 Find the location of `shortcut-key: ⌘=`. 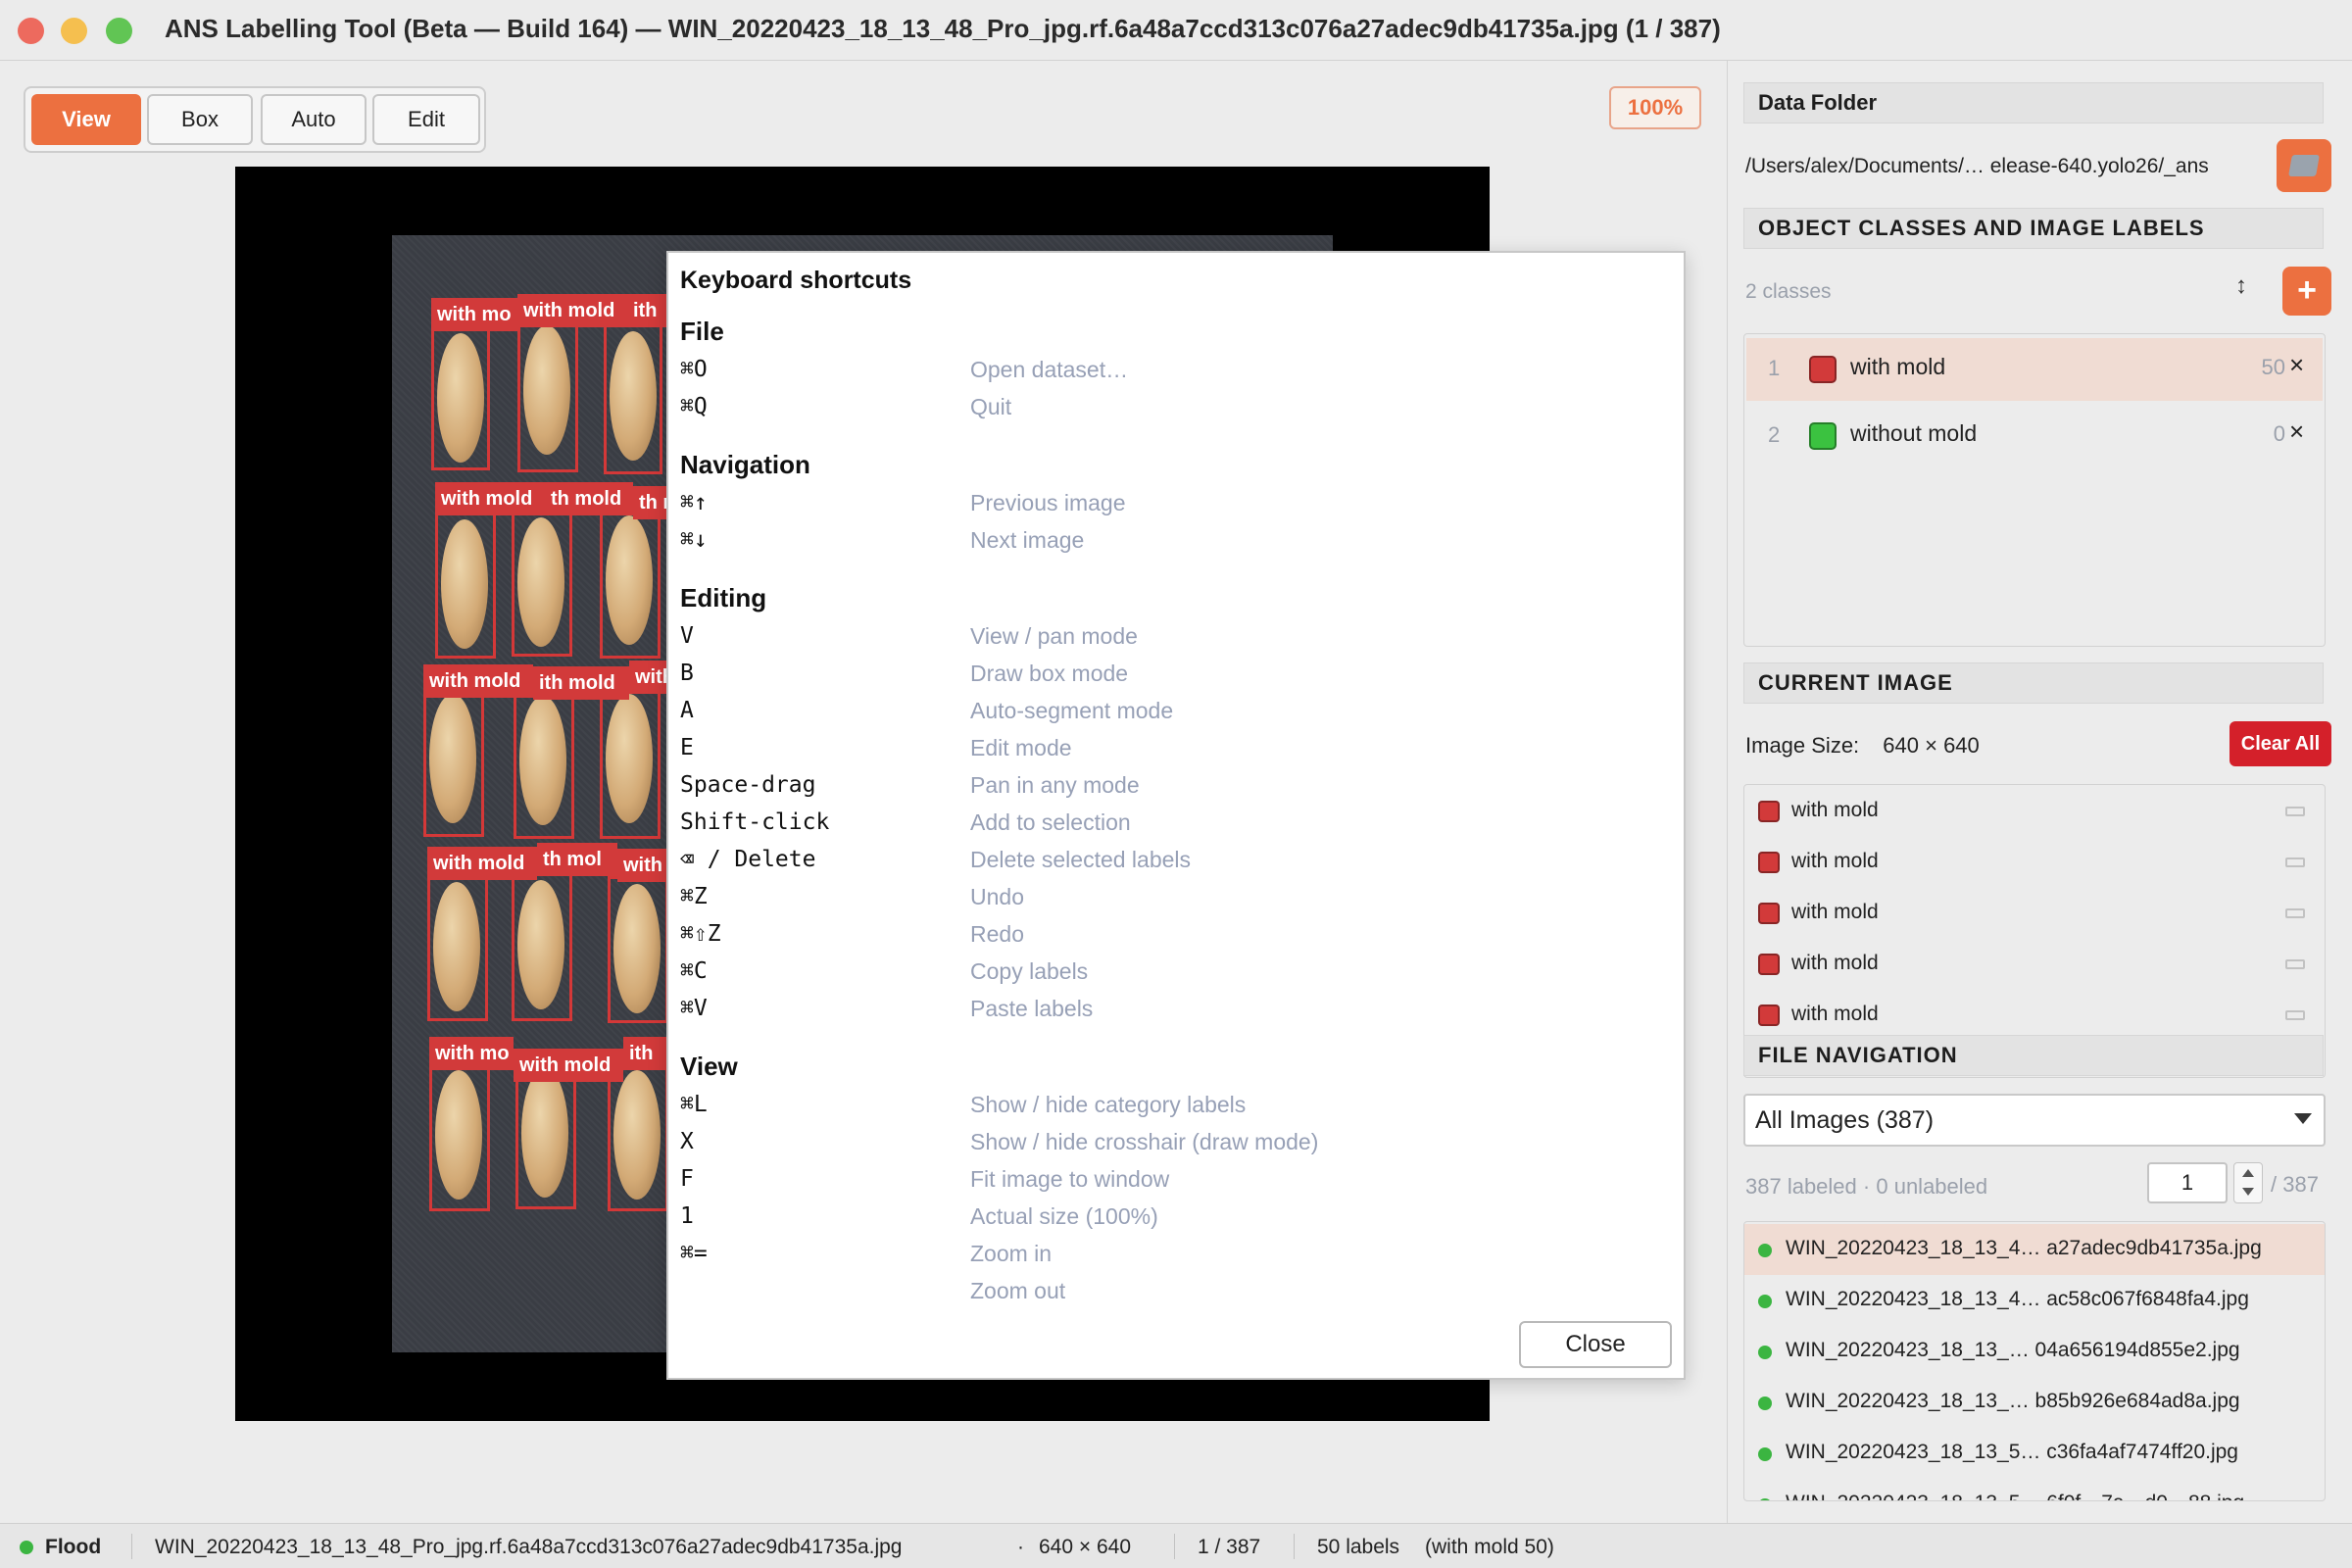

shortcut-key: ⌘= is located at coordinates (694, 1253).